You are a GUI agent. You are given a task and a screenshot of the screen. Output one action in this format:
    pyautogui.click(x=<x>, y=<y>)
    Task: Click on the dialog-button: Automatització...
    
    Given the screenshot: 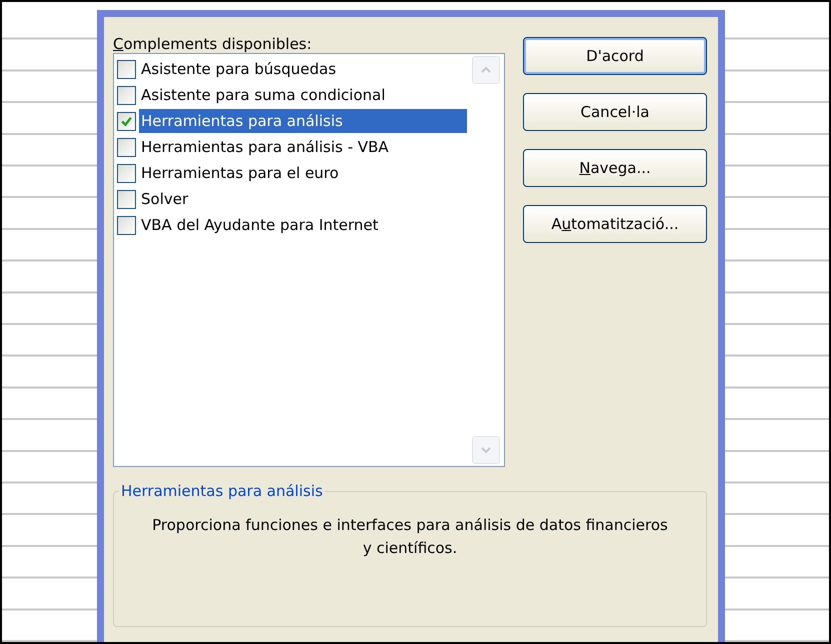 What is the action you would take?
    pyautogui.click(x=615, y=224)
    